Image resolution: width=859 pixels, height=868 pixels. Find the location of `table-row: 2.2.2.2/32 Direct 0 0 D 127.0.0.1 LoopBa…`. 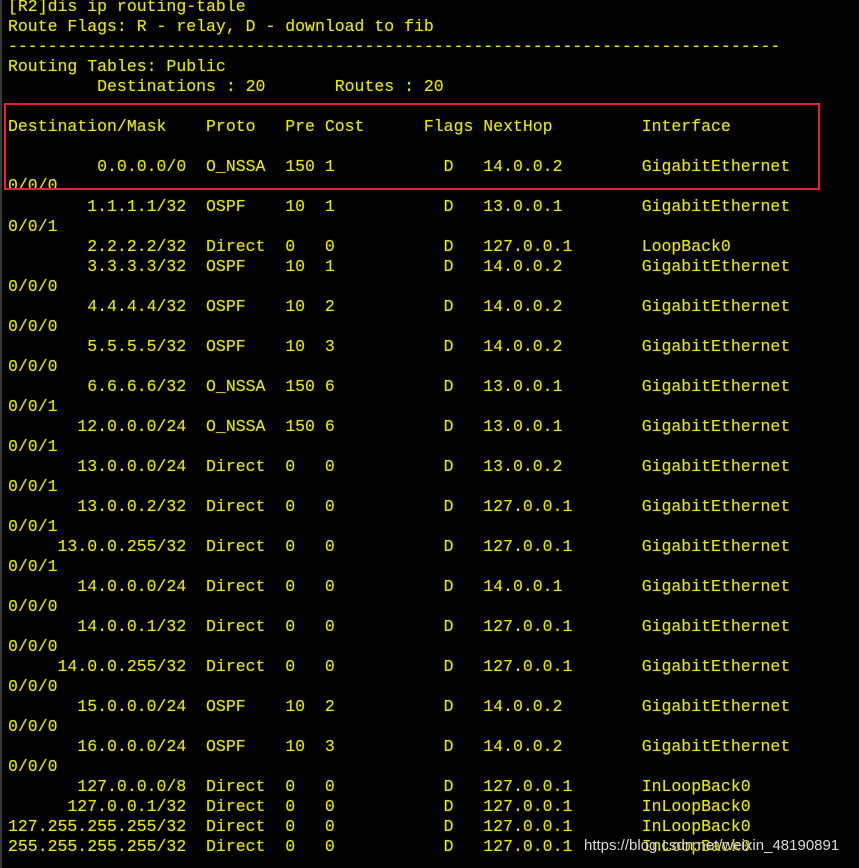

table-row: 2.2.2.2/32 Direct 0 0 D 127.0.0.1 LoopBa… is located at coordinates (369, 246).